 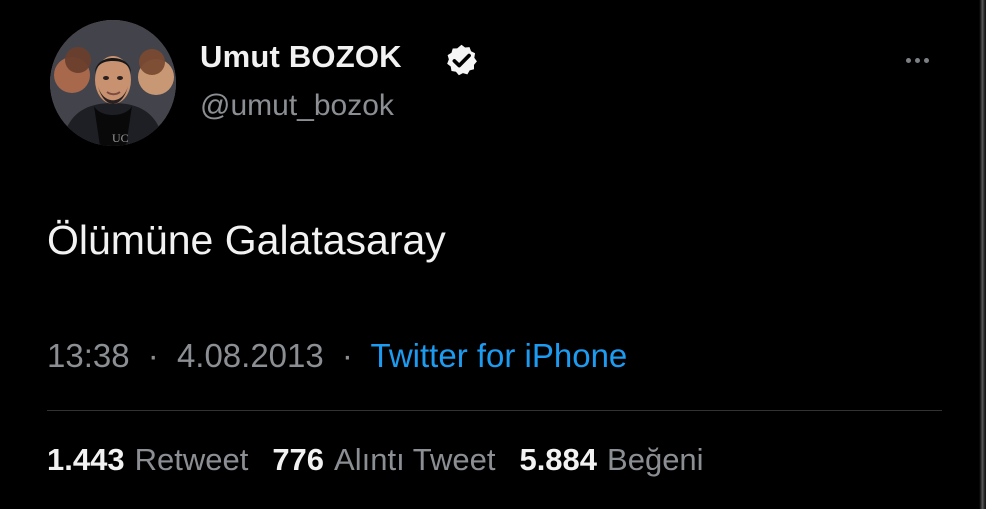 What do you see at coordinates (88, 355) in the screenshot?
I see `tweet-time: 13:38` at bounding box center [88, 355].